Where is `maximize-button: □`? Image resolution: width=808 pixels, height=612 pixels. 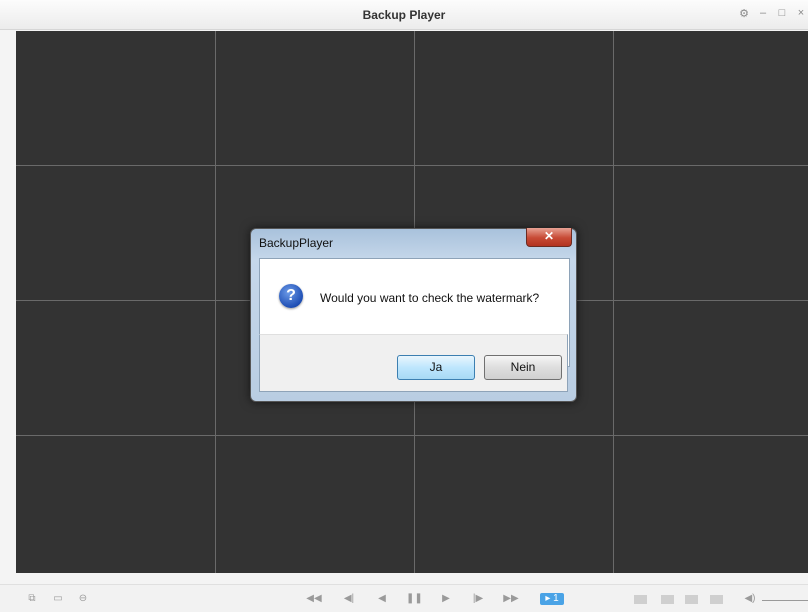
maximize-button: □ is located at coordinates (782, 13).